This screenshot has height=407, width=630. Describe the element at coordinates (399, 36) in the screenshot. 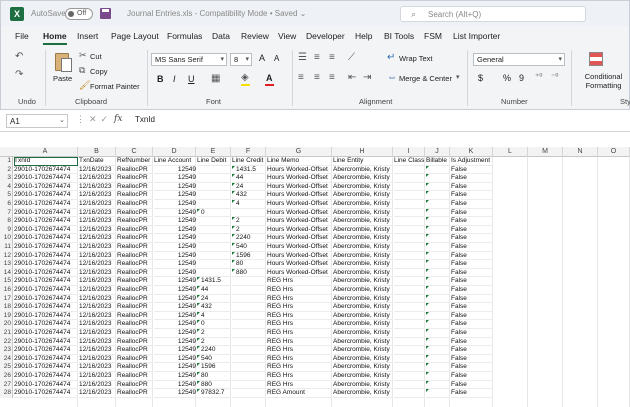

I see `tab-bi-tools: BI Tools` at that location.